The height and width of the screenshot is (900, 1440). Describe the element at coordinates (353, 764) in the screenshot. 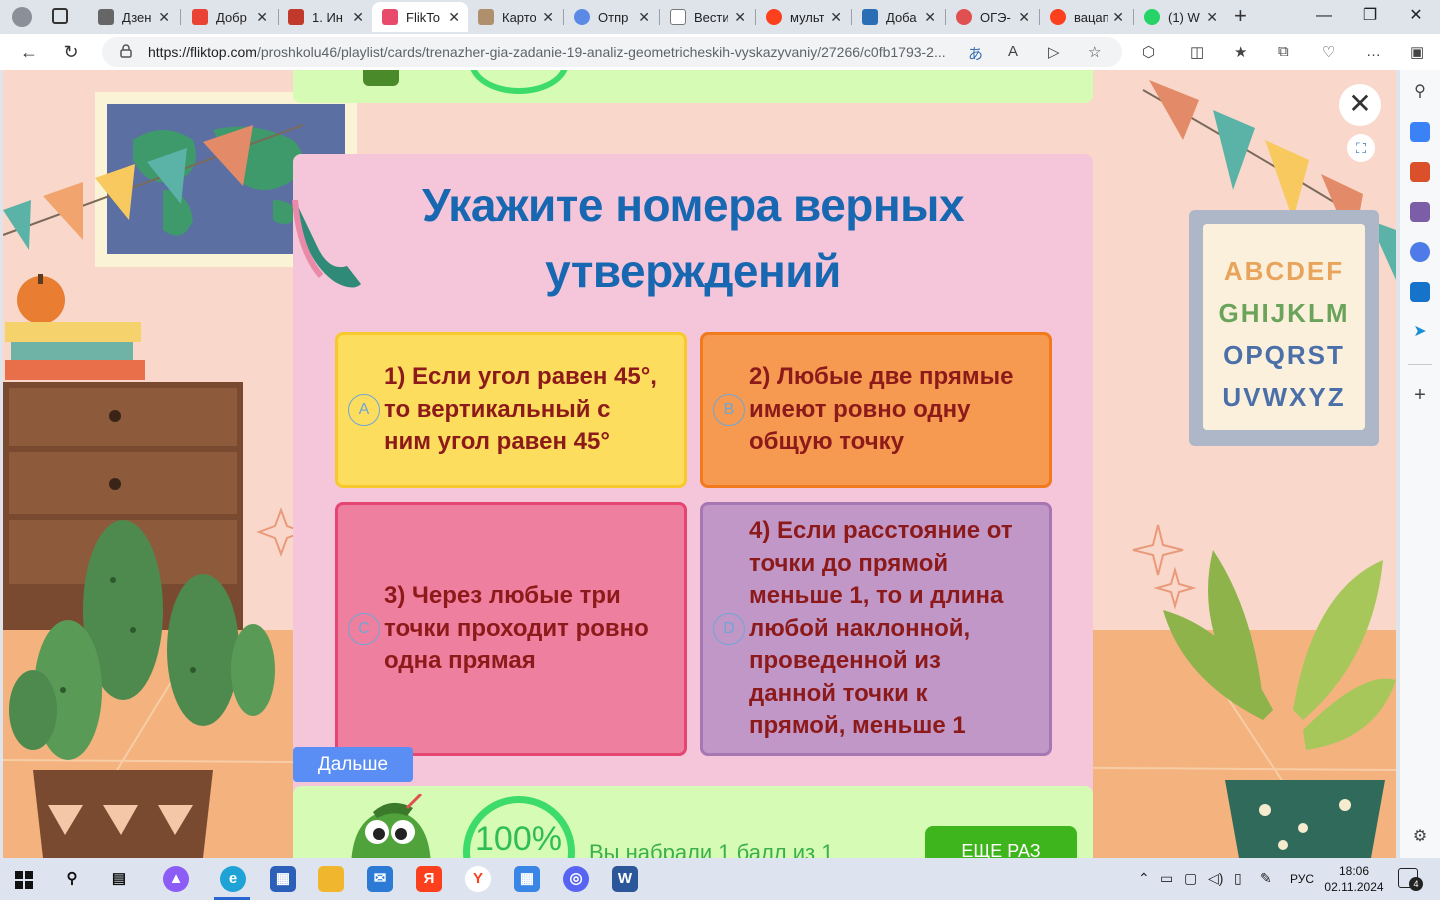

I see `next-button: Дальше` at that location.